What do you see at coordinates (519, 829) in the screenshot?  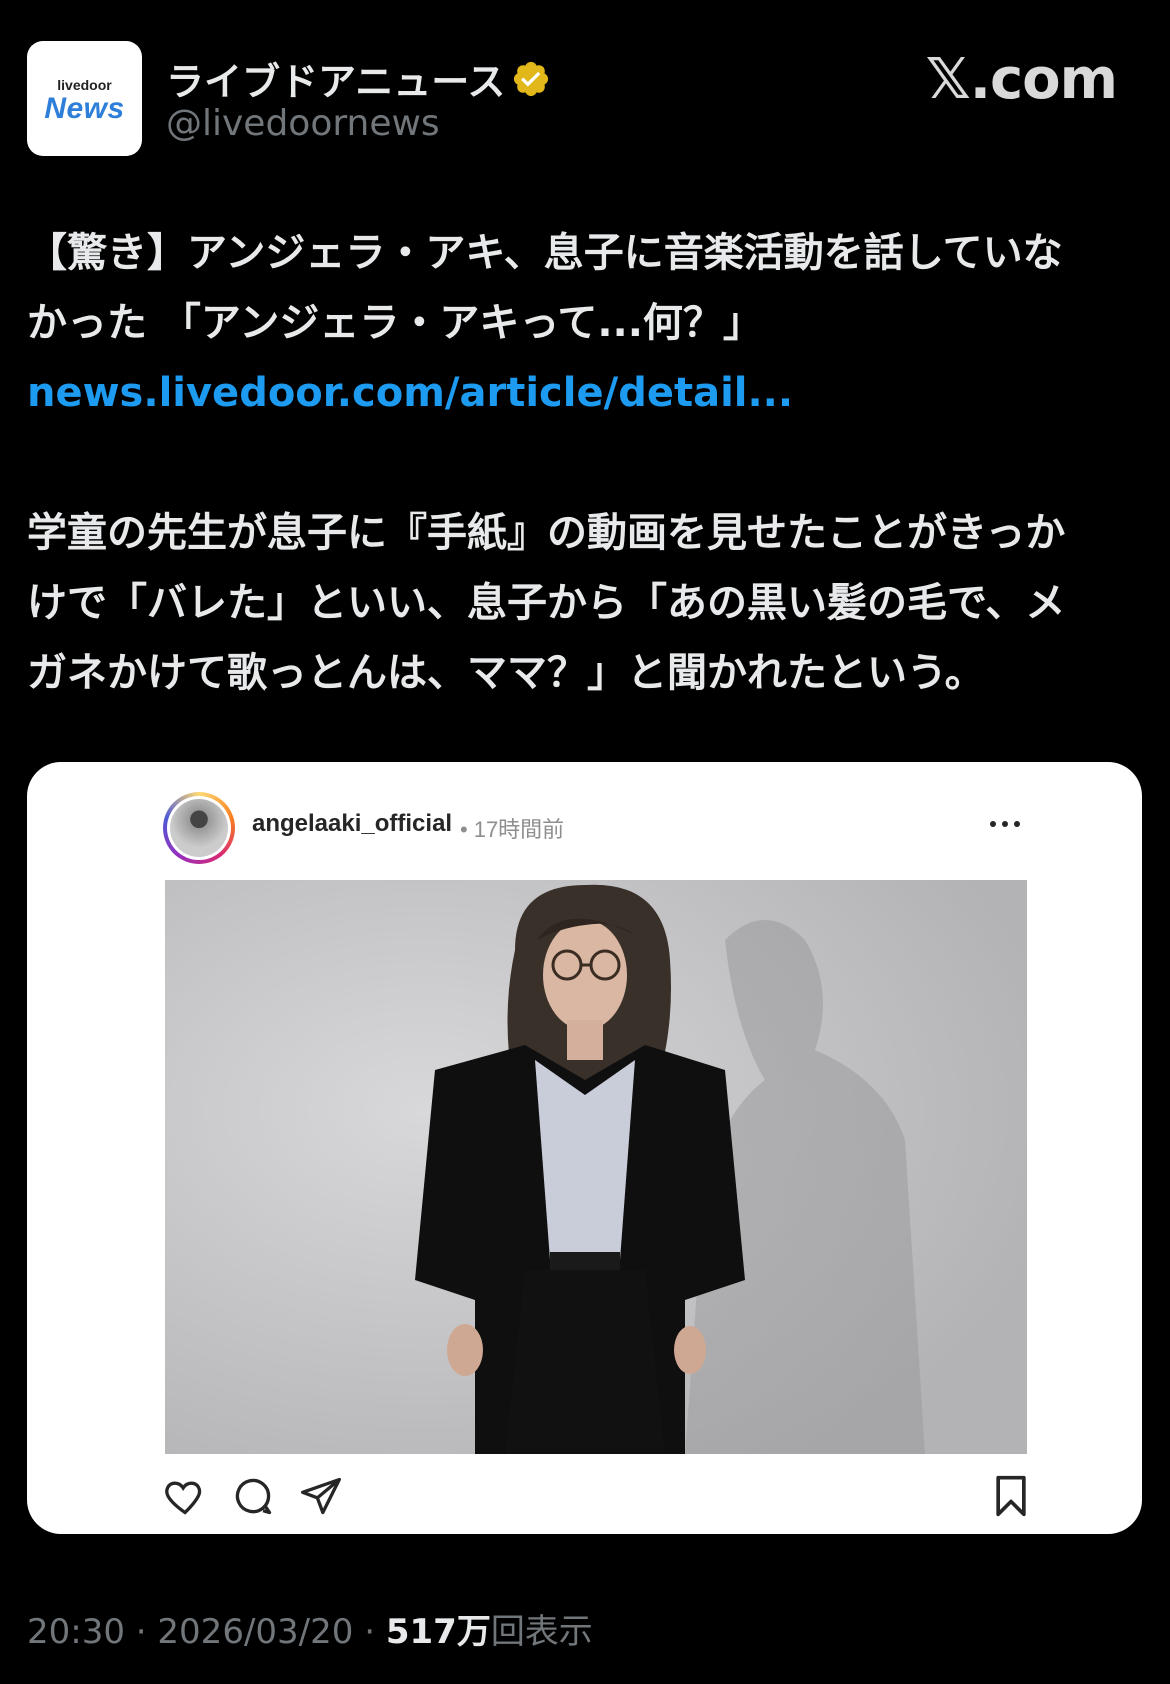 I see `ig-time-text: 17時間前` at bounding box center [519, 829].